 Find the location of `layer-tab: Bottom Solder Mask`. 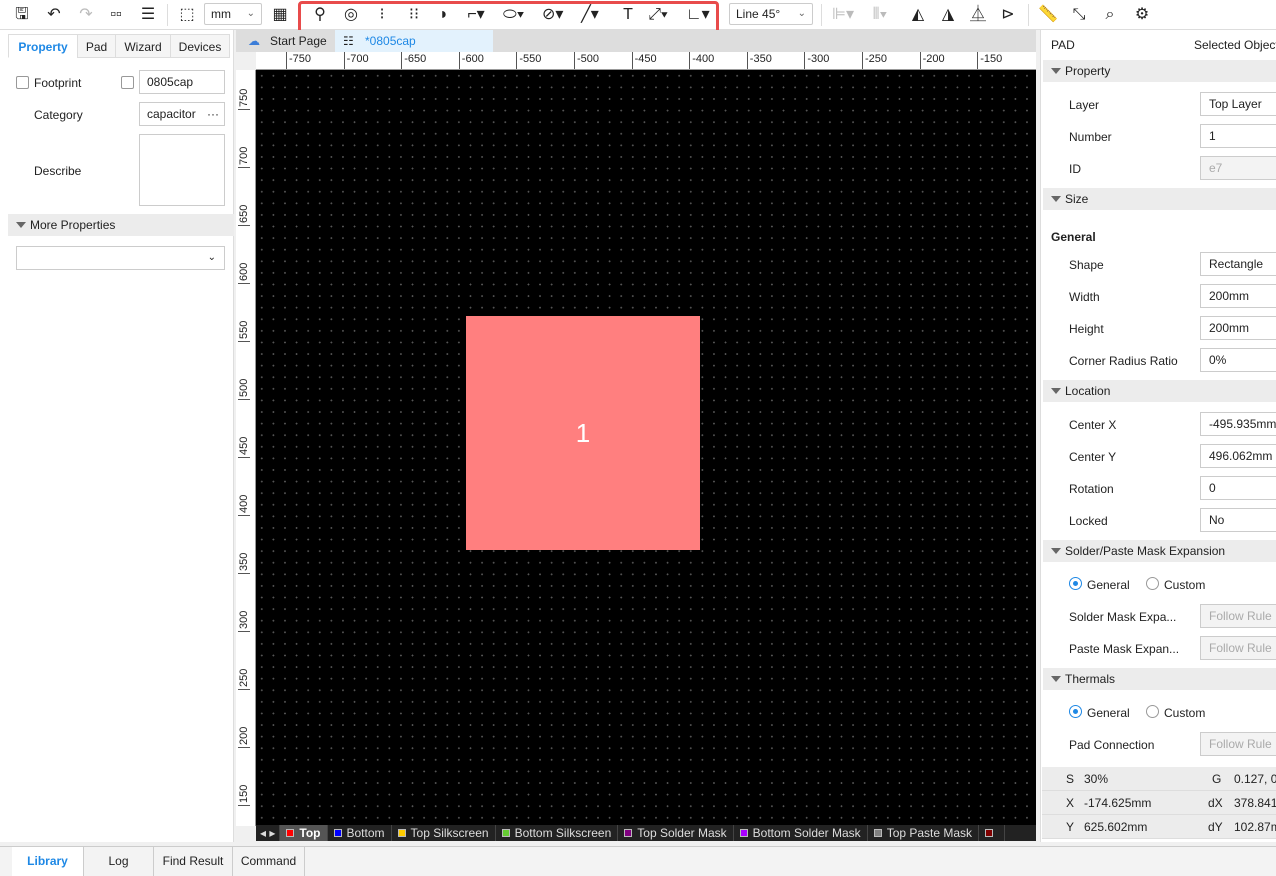

layer-tab: Bottom Solder Mask is located at coordinates (801, 833).